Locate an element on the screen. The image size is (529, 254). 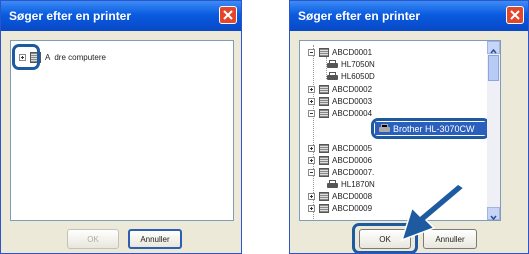
tree-item-label: ABCD0004 is located at coordinates (352, 113).